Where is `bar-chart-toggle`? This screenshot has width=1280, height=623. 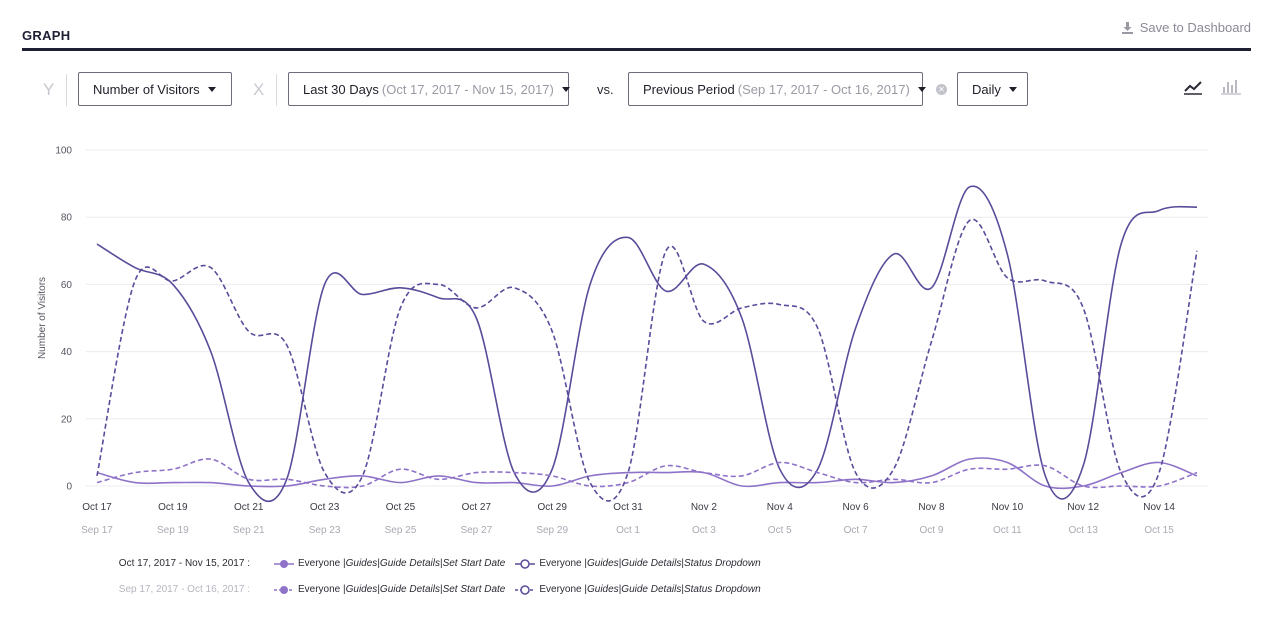
bar-chart-toggle is located at coordinates (1231, 89).